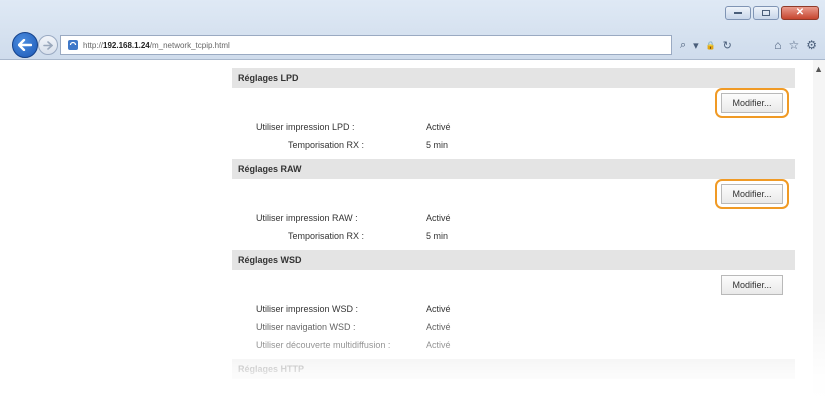 This screenshot has width=825, height=401. Describe the element at coordinates (513, 260) in the screenshot. I see `section-title: Réglages WSD` at that location.